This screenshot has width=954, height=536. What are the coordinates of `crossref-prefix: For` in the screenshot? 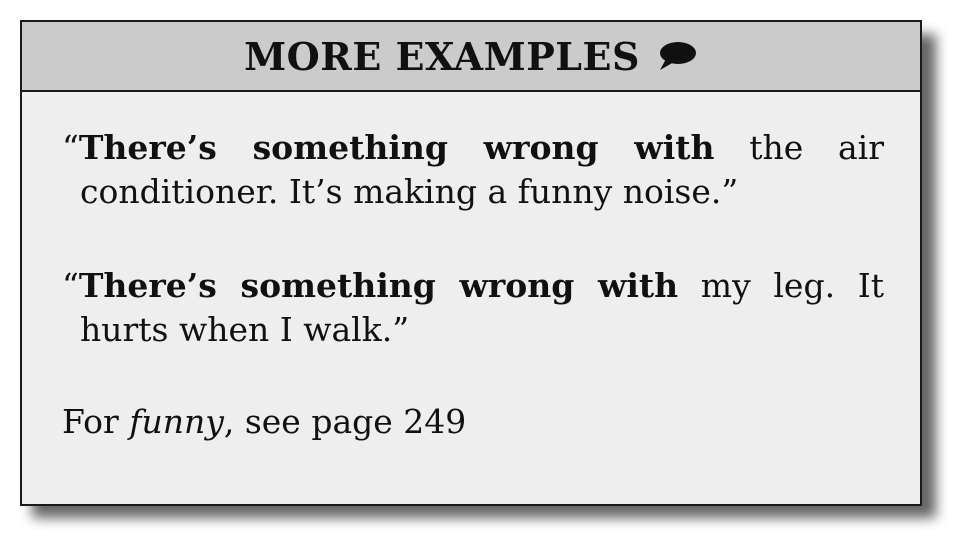 It's located at (96, 421).